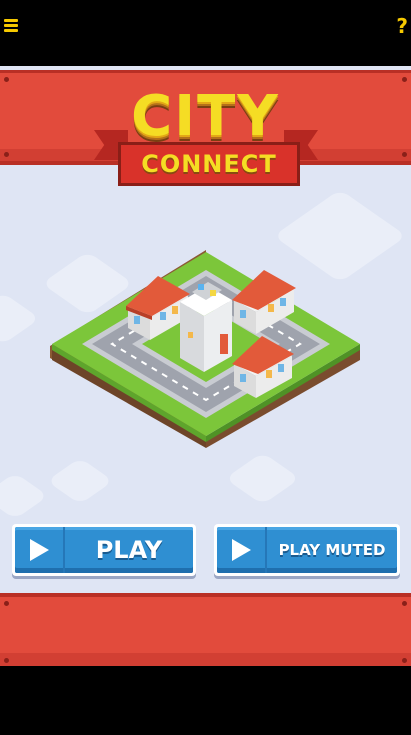  I want to click on play-muted-button-face: PLAY MUTED, so click(307, 550).